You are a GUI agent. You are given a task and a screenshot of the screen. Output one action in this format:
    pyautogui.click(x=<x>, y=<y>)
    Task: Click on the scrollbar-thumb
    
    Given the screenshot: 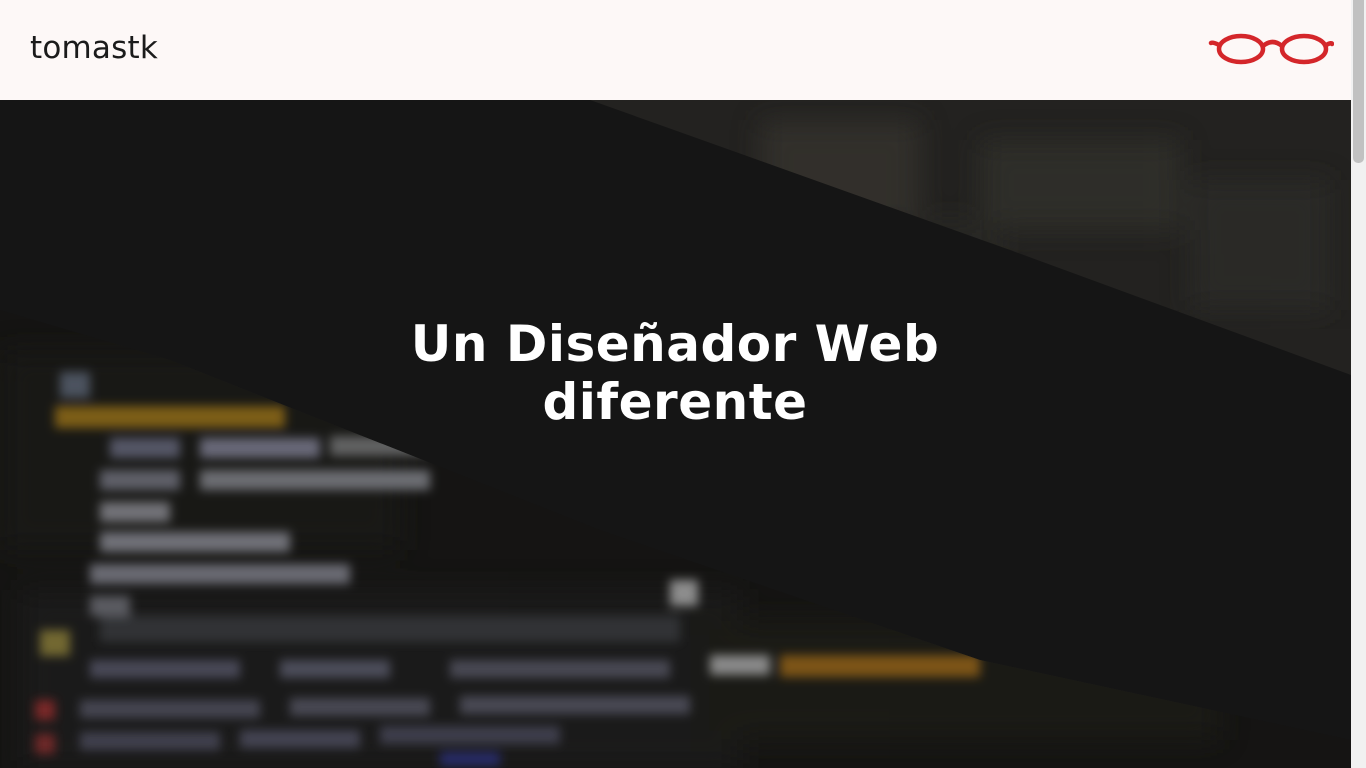 What is the action you would take?
    pyautogui.click(x=1358, y=81)
    